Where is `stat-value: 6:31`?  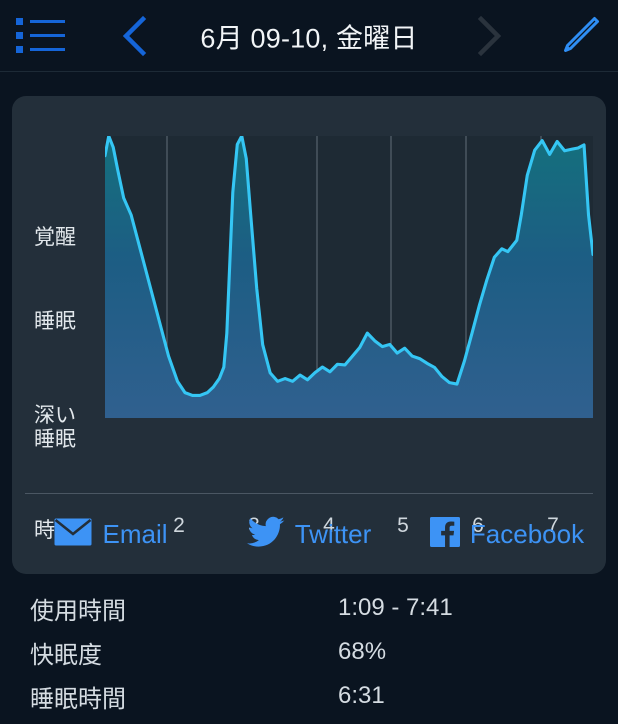
stat-value: 6:31 is located at coordinates (361, 695).